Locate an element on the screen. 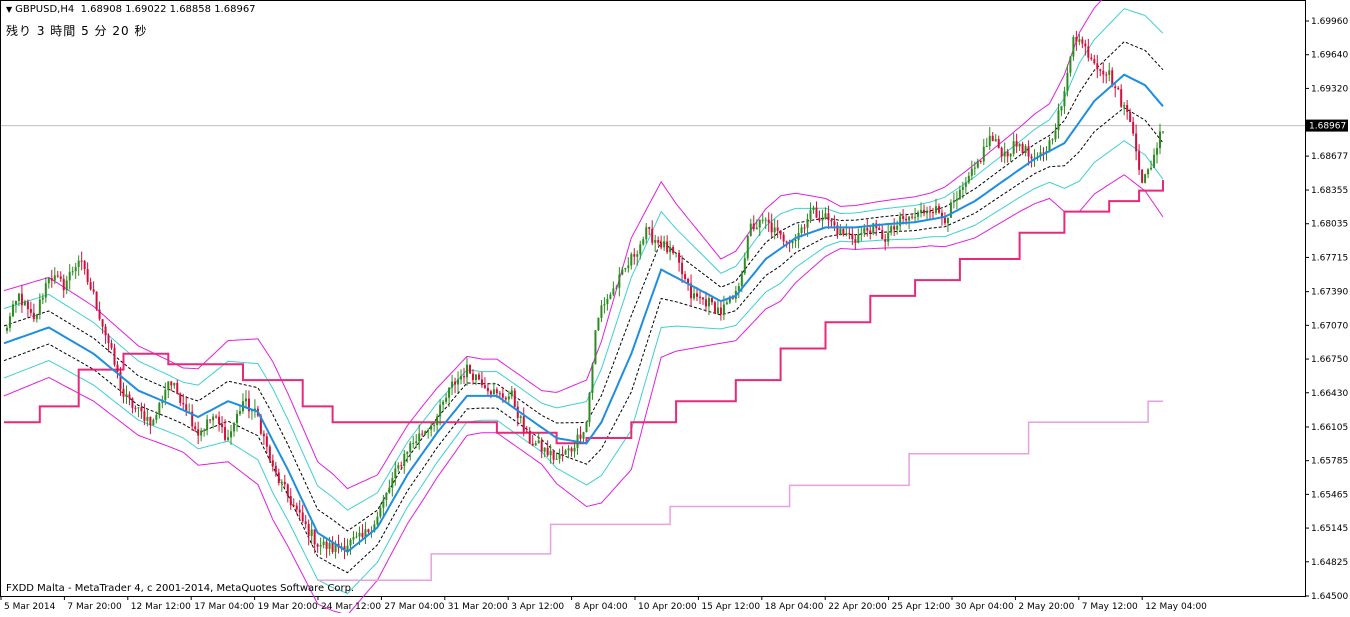  ohlc-values: 1.68908 1.69022 1.68858 1.68967 is located at coordinates (168, 9).